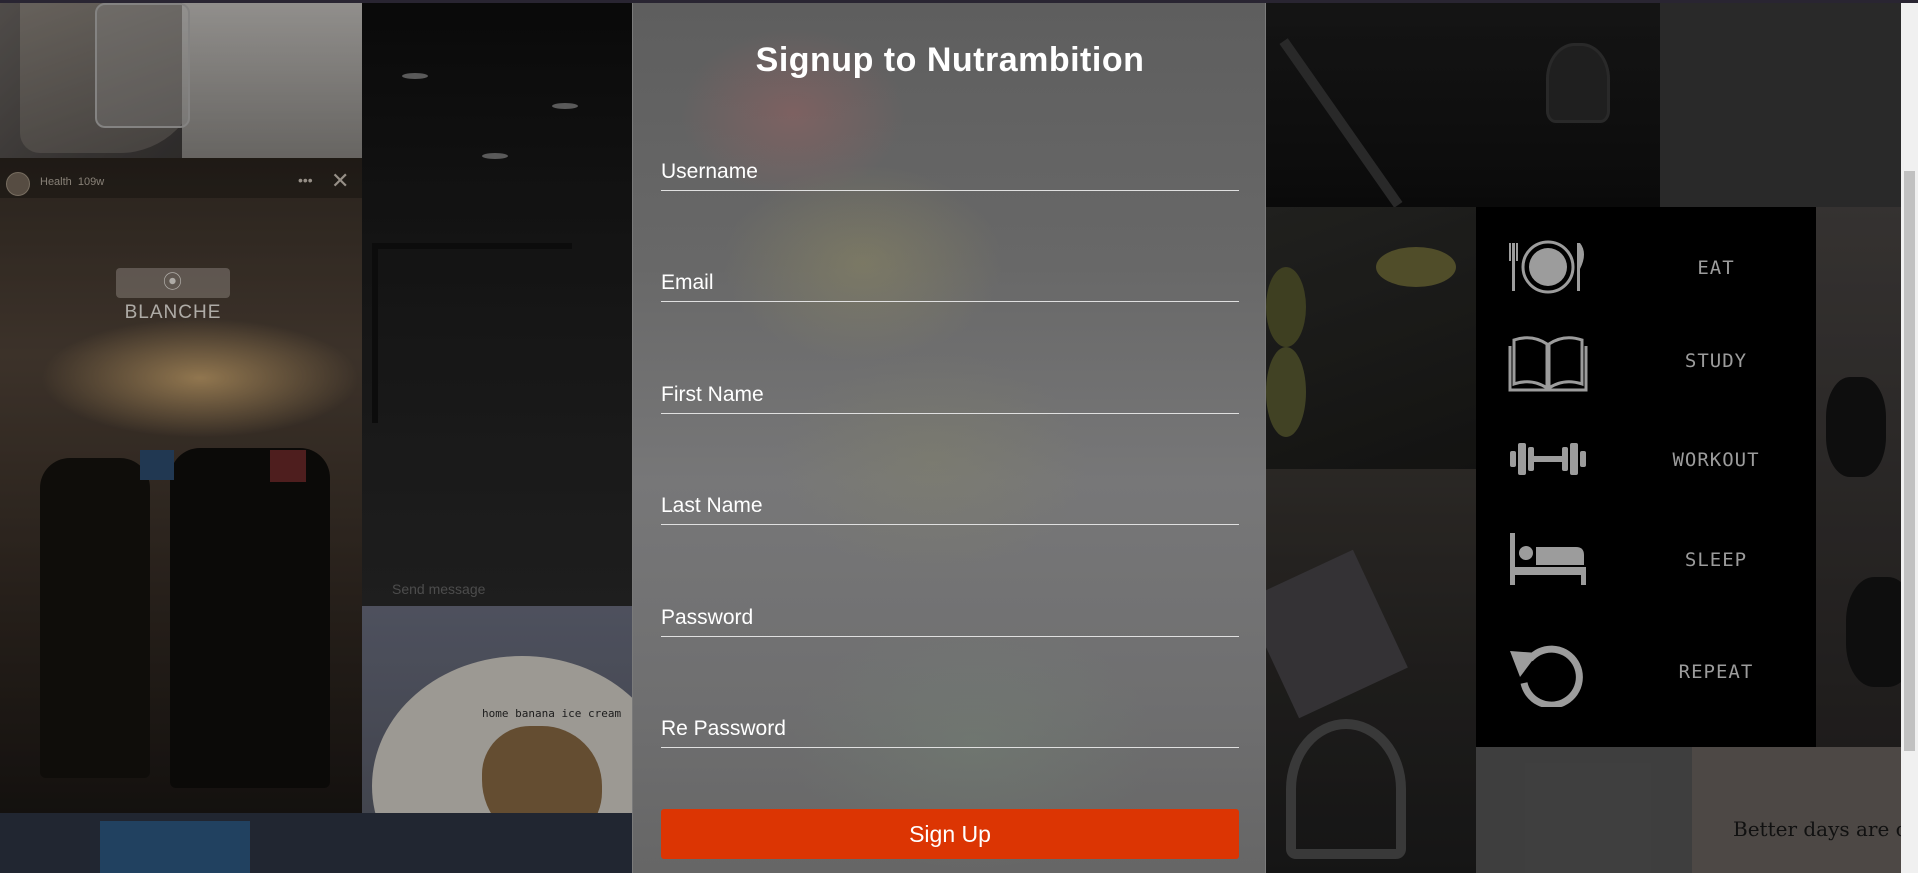 This screenshot has height=873, width=1918. What do you see at coordinates (950, 729) in the screenshot?
I see `re-password-input` at bounding box center [950, 729].